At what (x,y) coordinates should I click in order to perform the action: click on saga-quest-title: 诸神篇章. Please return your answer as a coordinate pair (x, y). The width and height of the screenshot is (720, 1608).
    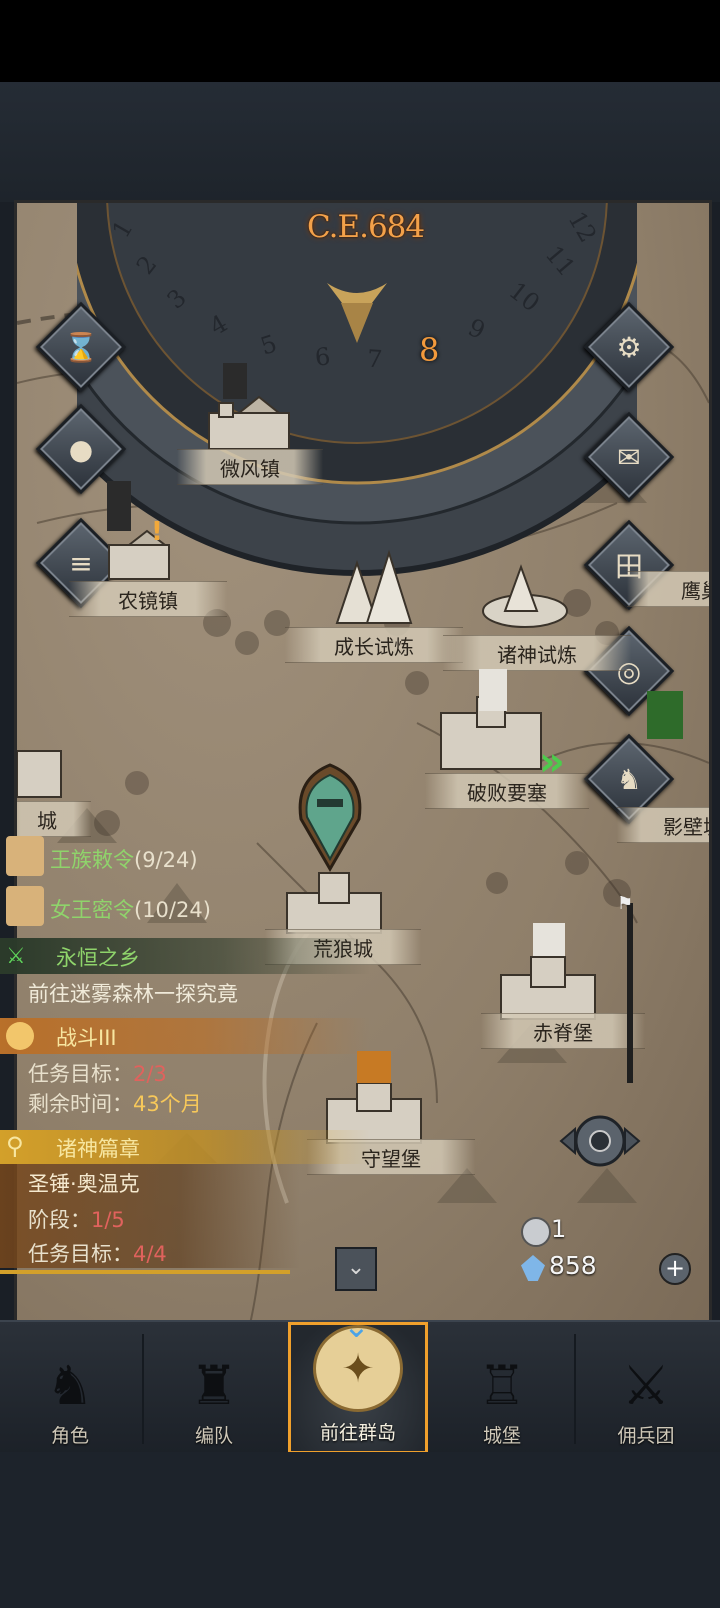
    Looking at the image, I should click on (98, 1149).